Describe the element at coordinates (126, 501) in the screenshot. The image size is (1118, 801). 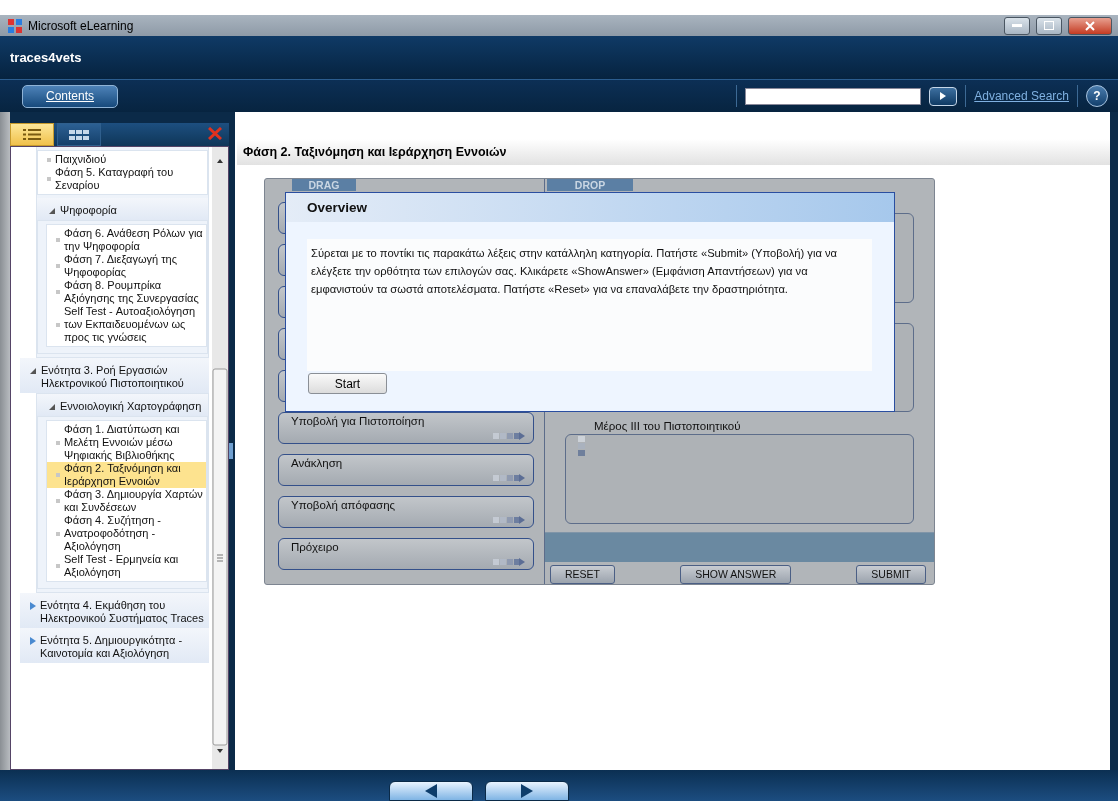
I see `tree-leaf: Φάση 3. Δημιουργία Χαρτών και Συνδέσεων` at that location.